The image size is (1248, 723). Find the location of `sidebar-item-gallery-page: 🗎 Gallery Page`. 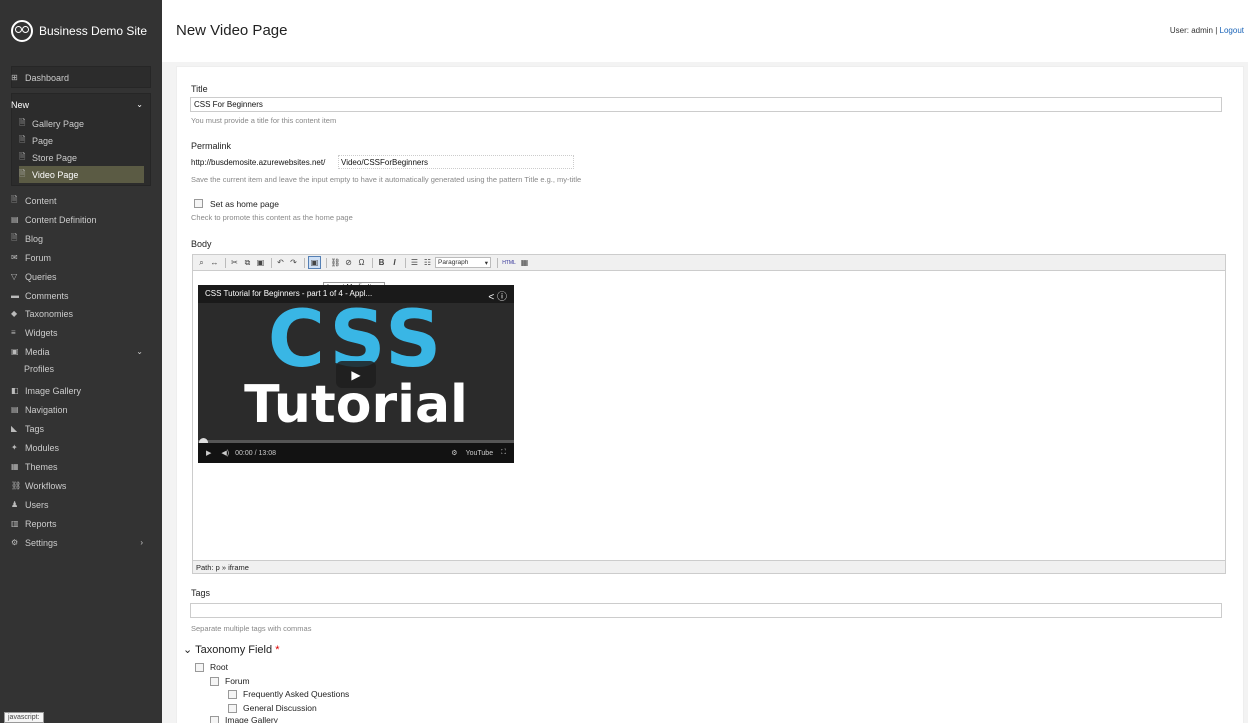

sidebar-item-gallery-page: 🗎 Gallery Page is located at coordinates (89, 123).